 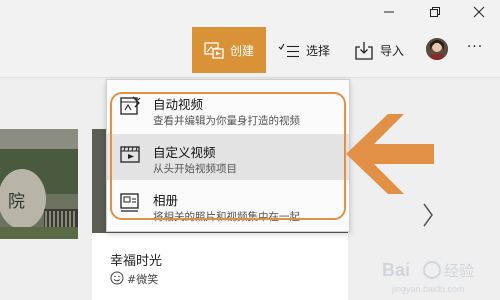 What do you see at coordinates (117, 278) in the screenshot?
I see `smile-icon` at bounding box center [117, 278].